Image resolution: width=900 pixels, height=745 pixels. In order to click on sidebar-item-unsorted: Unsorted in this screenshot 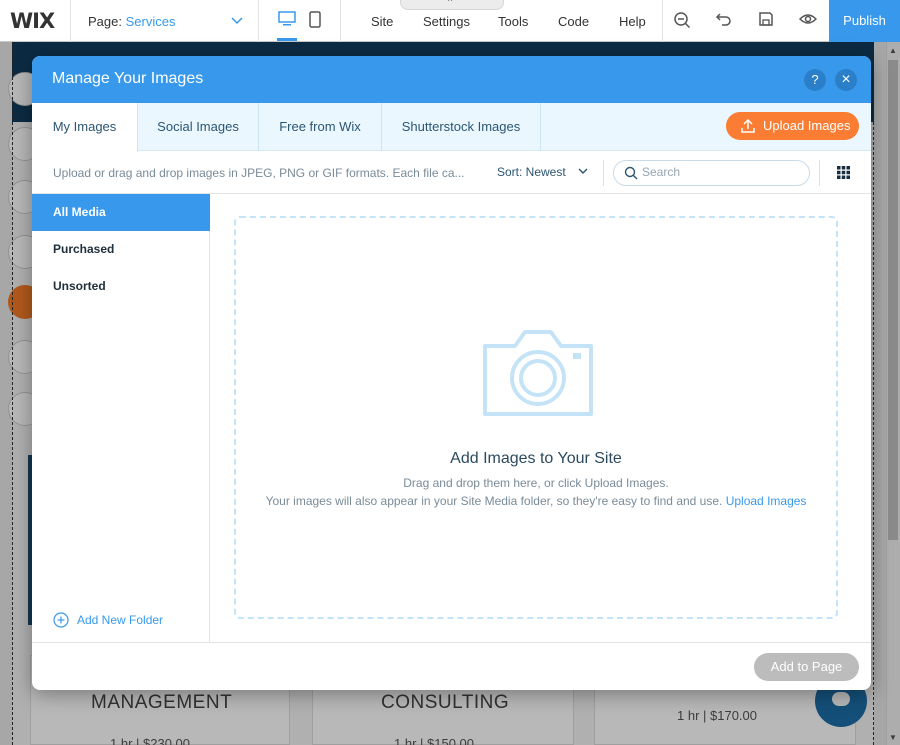, I will do `click(121, 286)`.